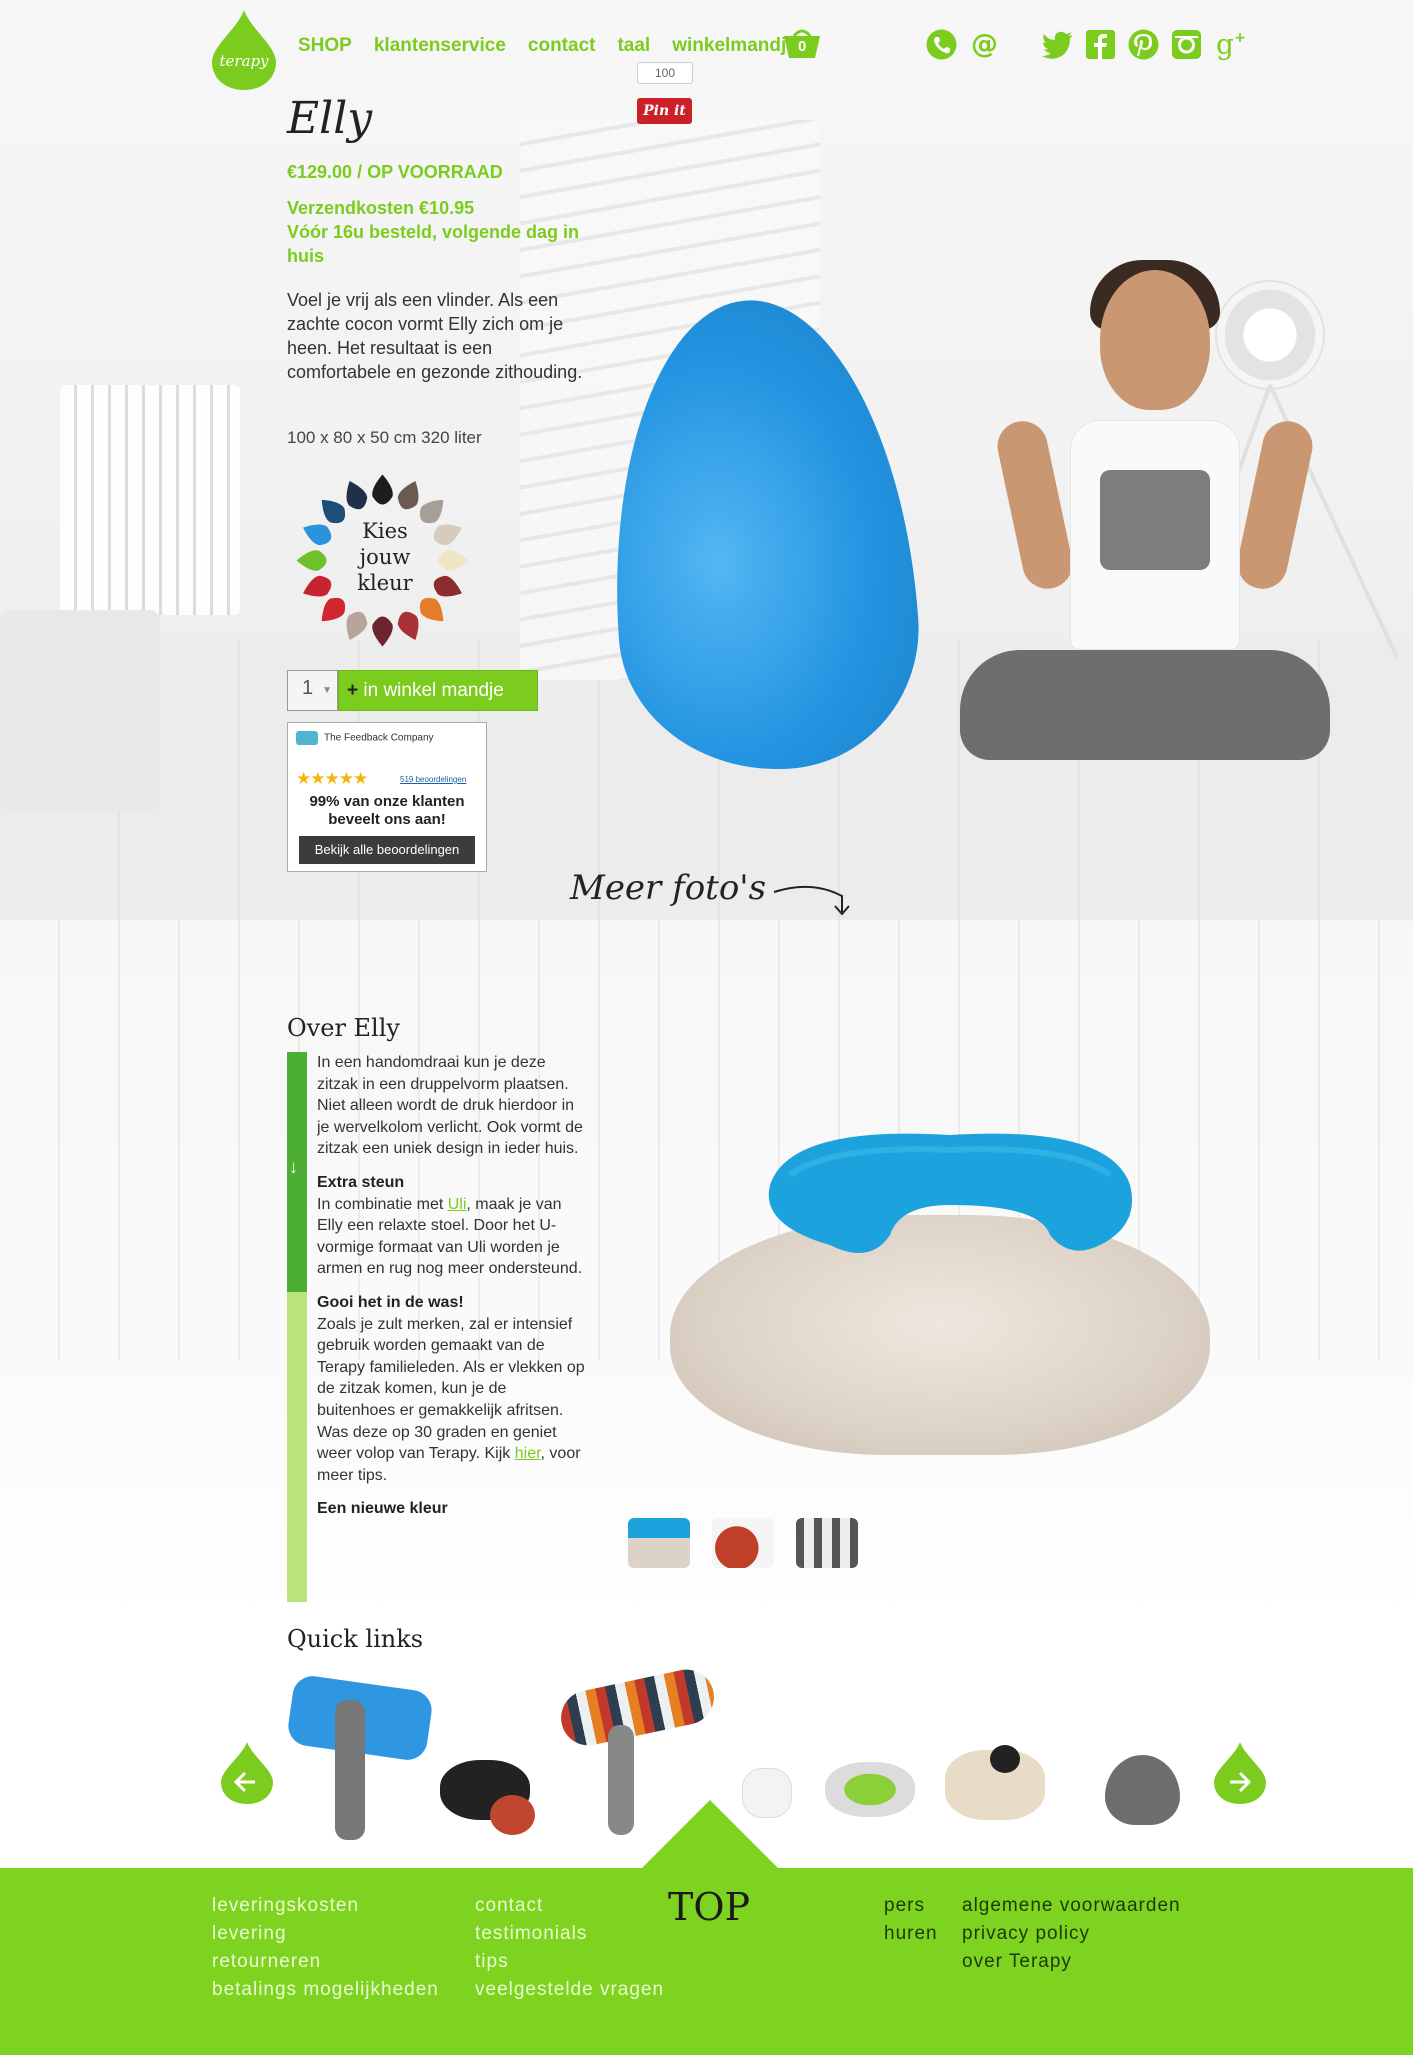  What do you see at coordinates (395, 172) in the screenshot?
I see `product-price: €129.00 / OP VOORRAAD` at bounding box center [395, 172].